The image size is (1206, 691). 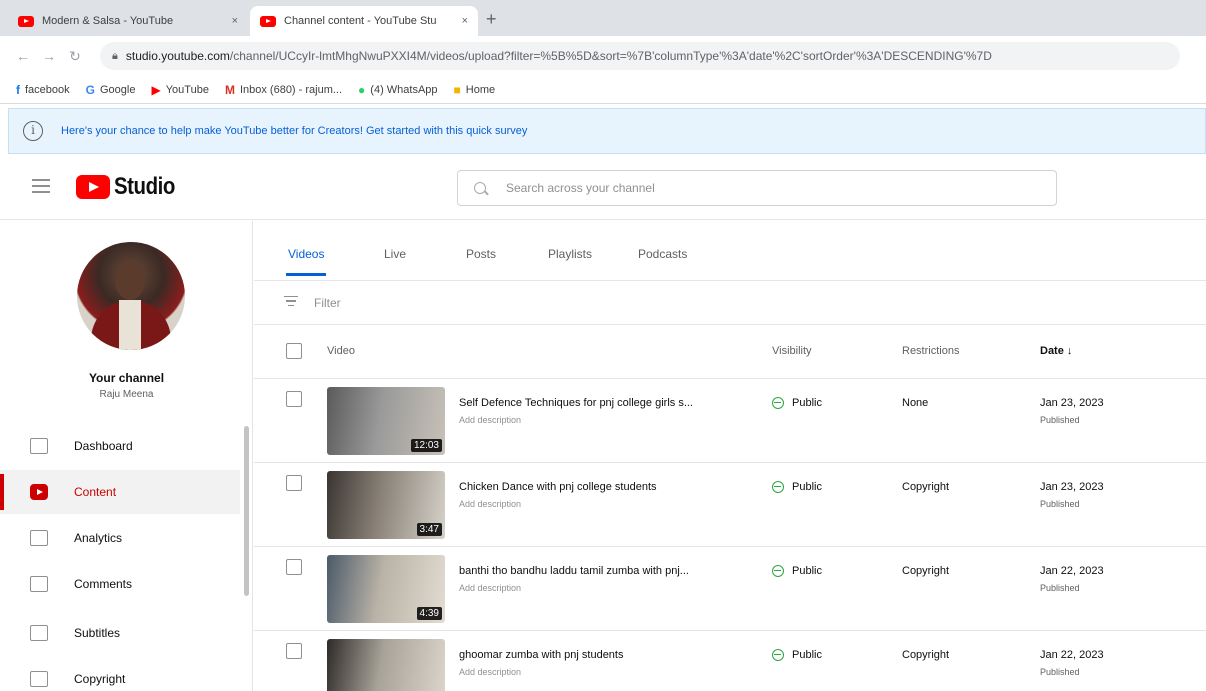 What do you see at coordinates (1056, 351) in the screenshot?
I see `column-header-date: Date ↓` at bounding box center [1056, 351].